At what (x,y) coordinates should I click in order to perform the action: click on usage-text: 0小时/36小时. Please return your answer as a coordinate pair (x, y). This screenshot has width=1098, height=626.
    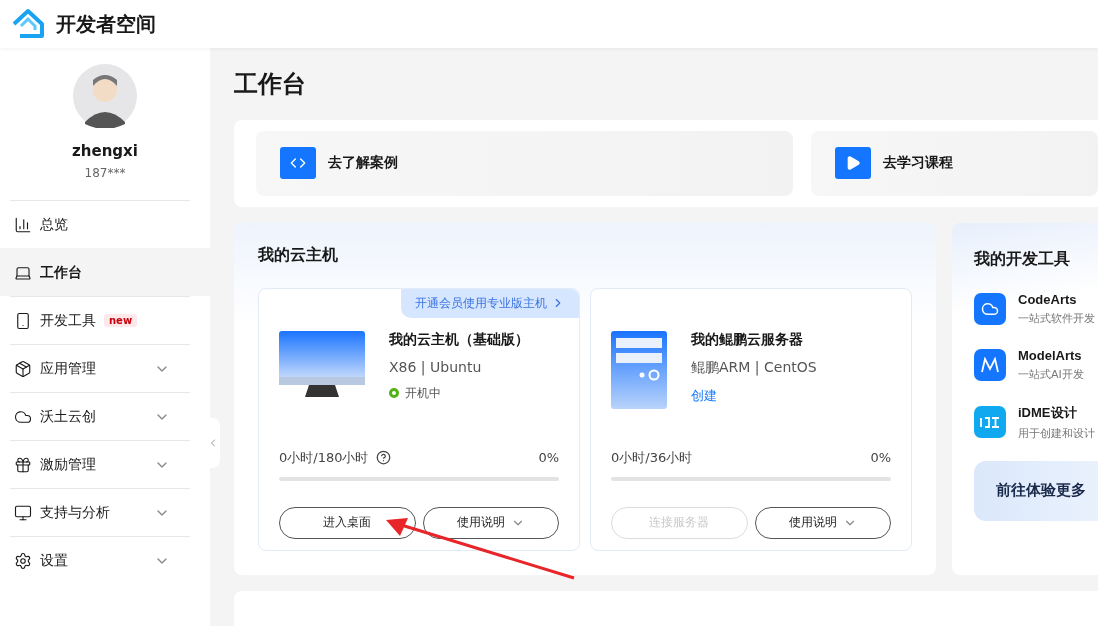
    Looking at the image, I should click on (652, 457).